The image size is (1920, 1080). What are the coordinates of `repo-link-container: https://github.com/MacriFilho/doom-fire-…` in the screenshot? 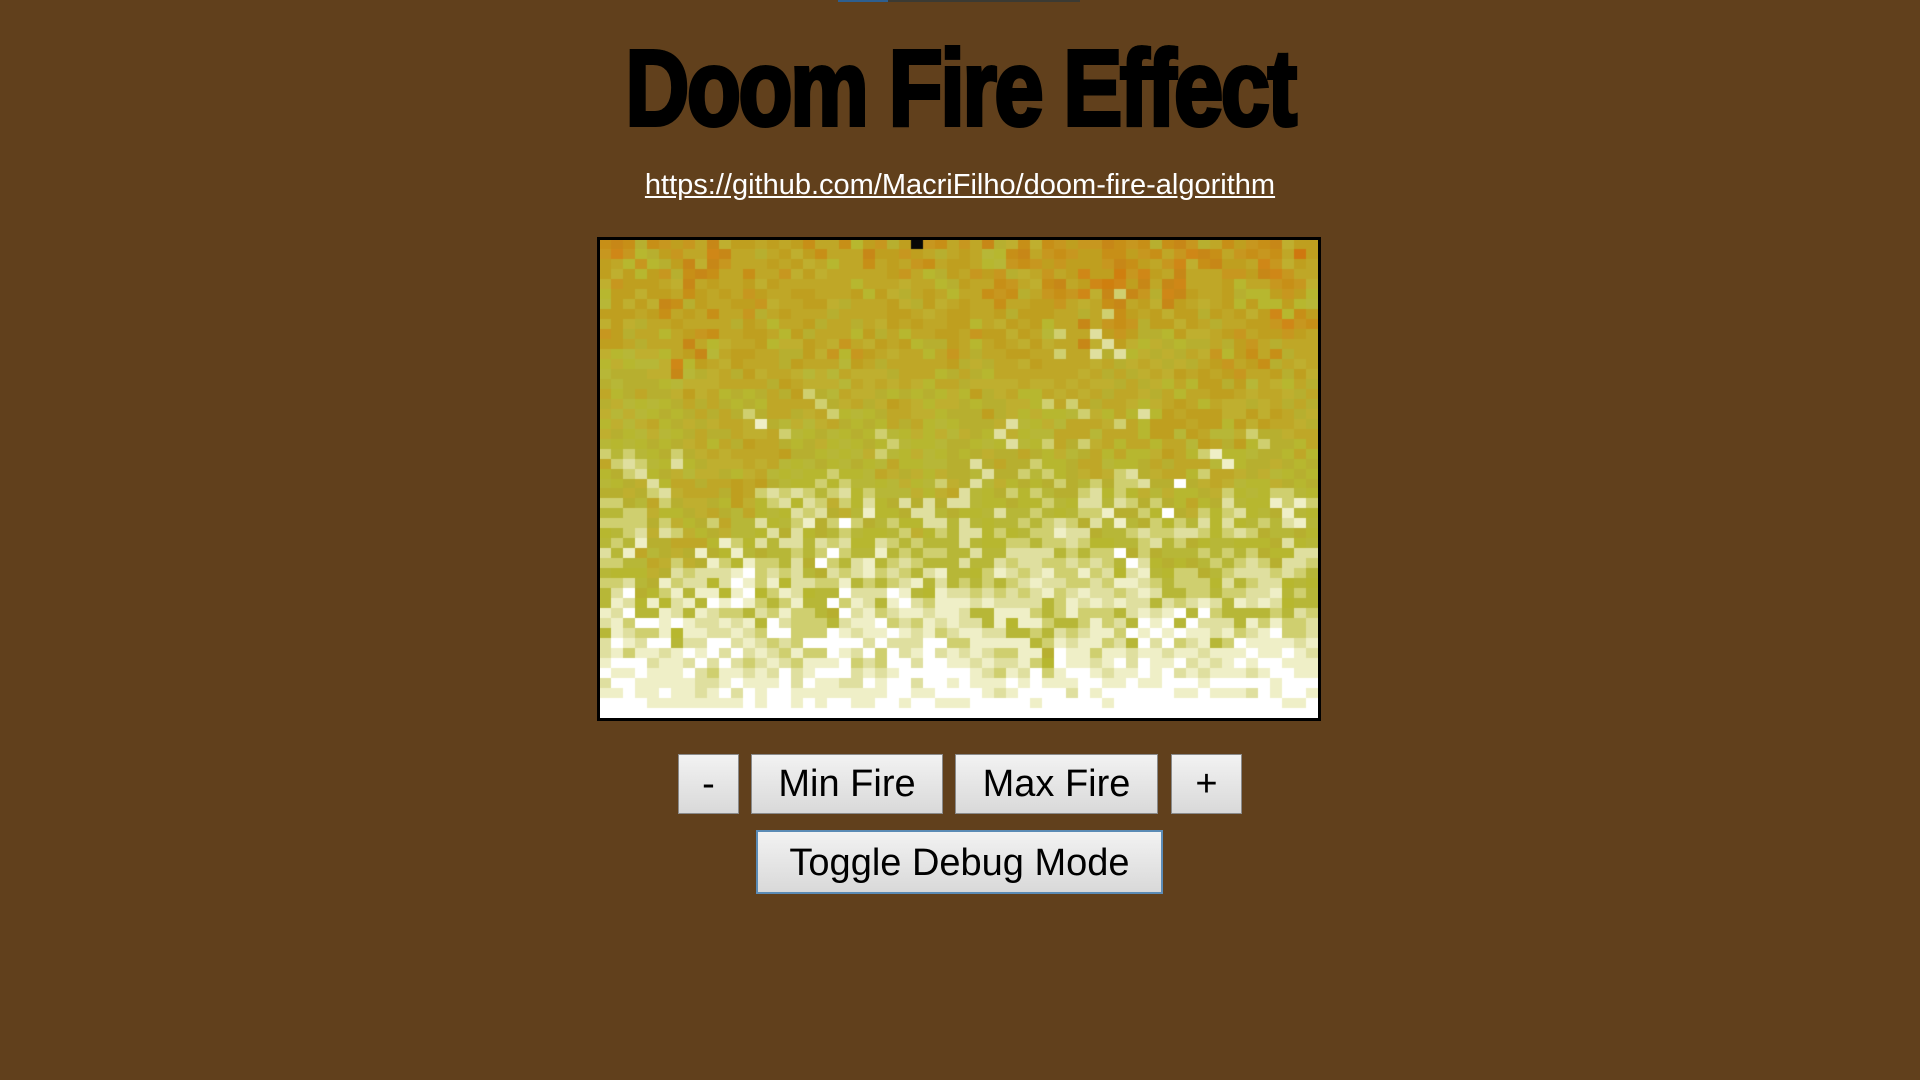 It's located at (960, 185).